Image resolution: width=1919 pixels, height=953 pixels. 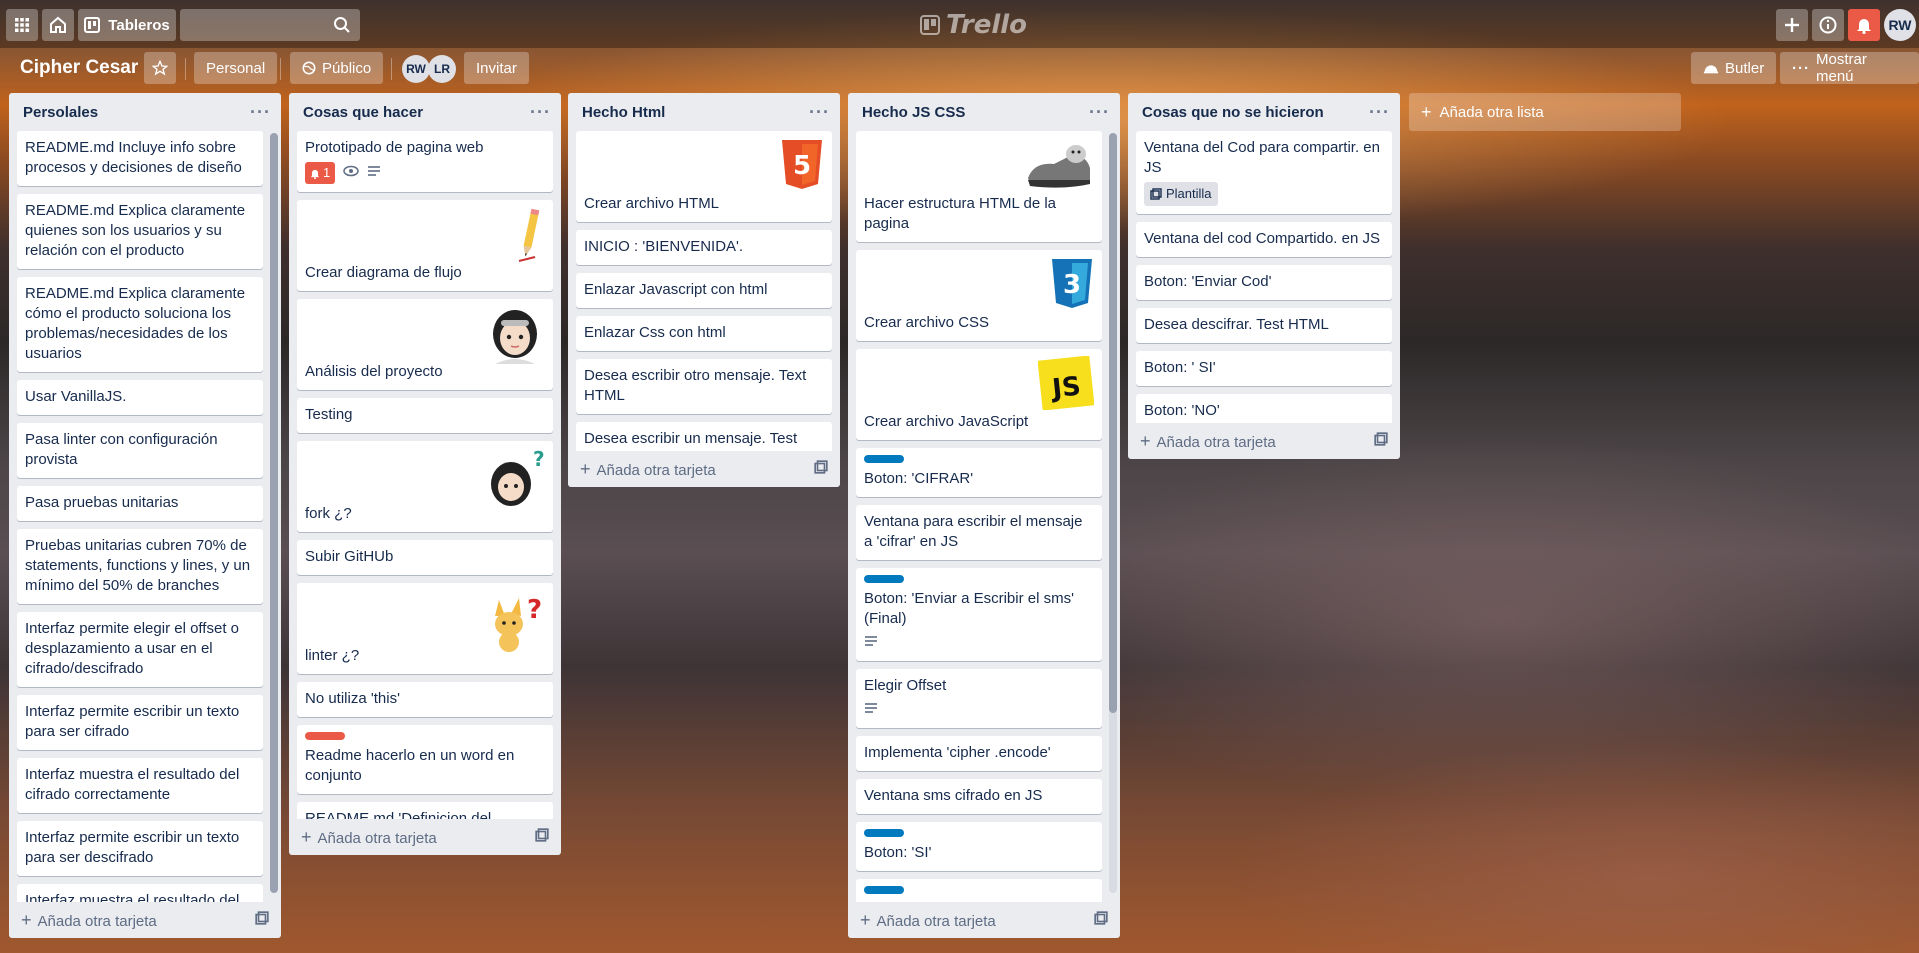 I want to click on board-title: Cipher Cesar, so click(x=79, y=68).